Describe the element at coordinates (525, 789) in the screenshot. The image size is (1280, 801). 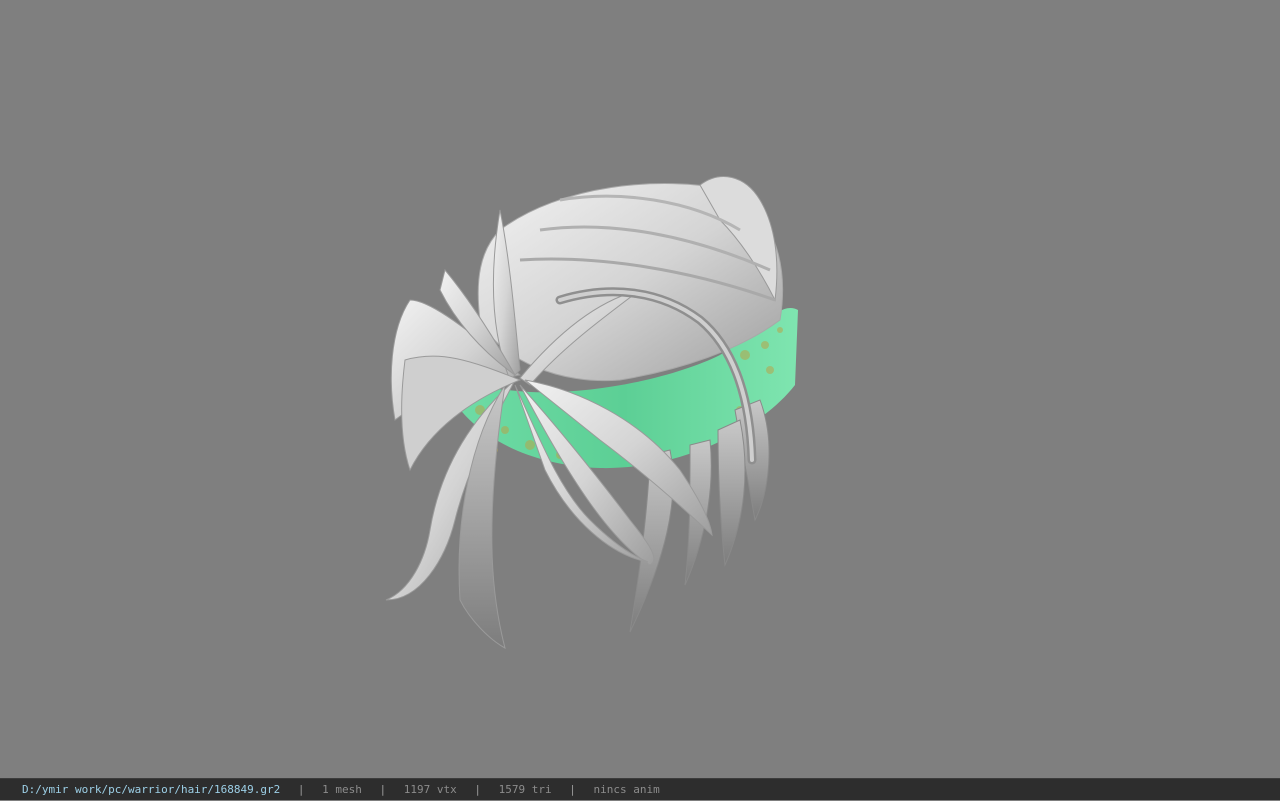
I see `triangle-count: 1579 tri` at that location.